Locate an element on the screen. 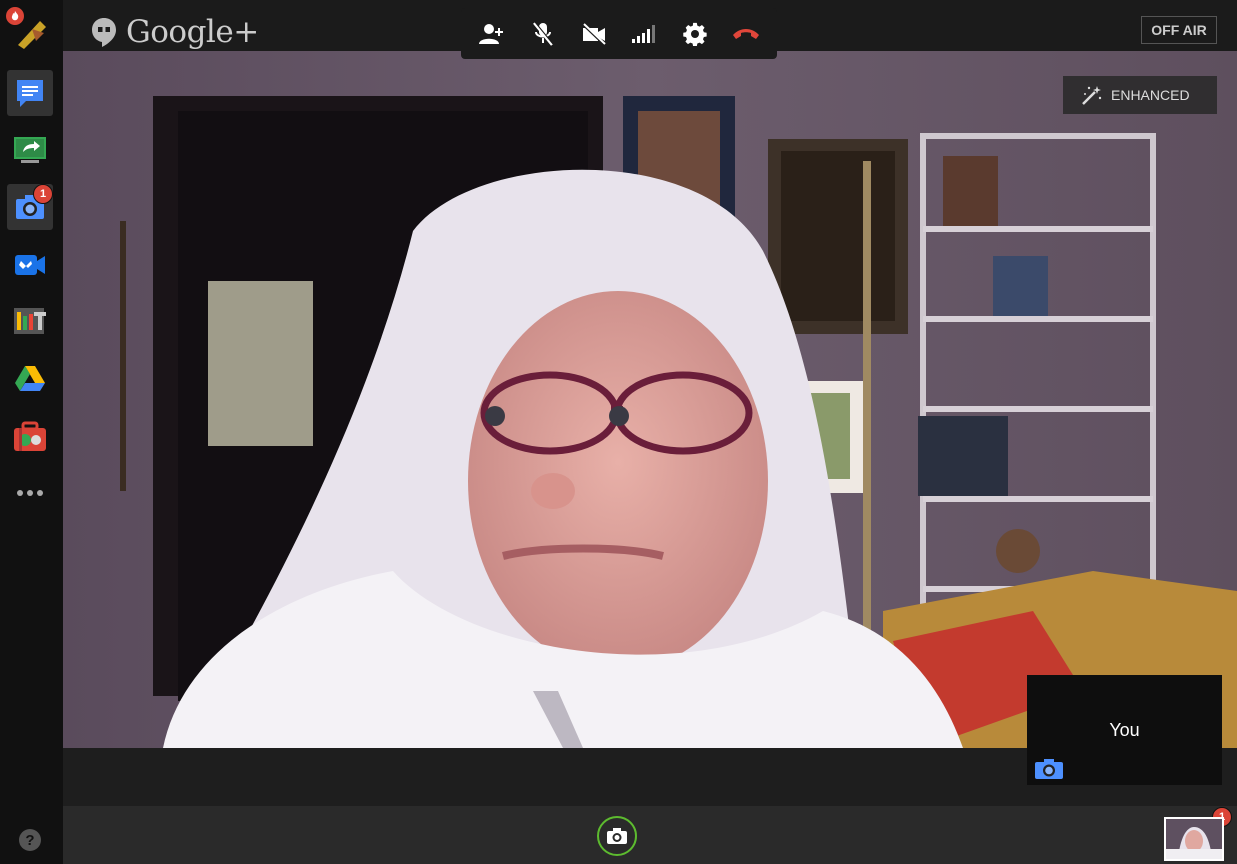 This screenshot has width=1237, height=864. capture-camera-icon is located at coordinates (1049, 769).